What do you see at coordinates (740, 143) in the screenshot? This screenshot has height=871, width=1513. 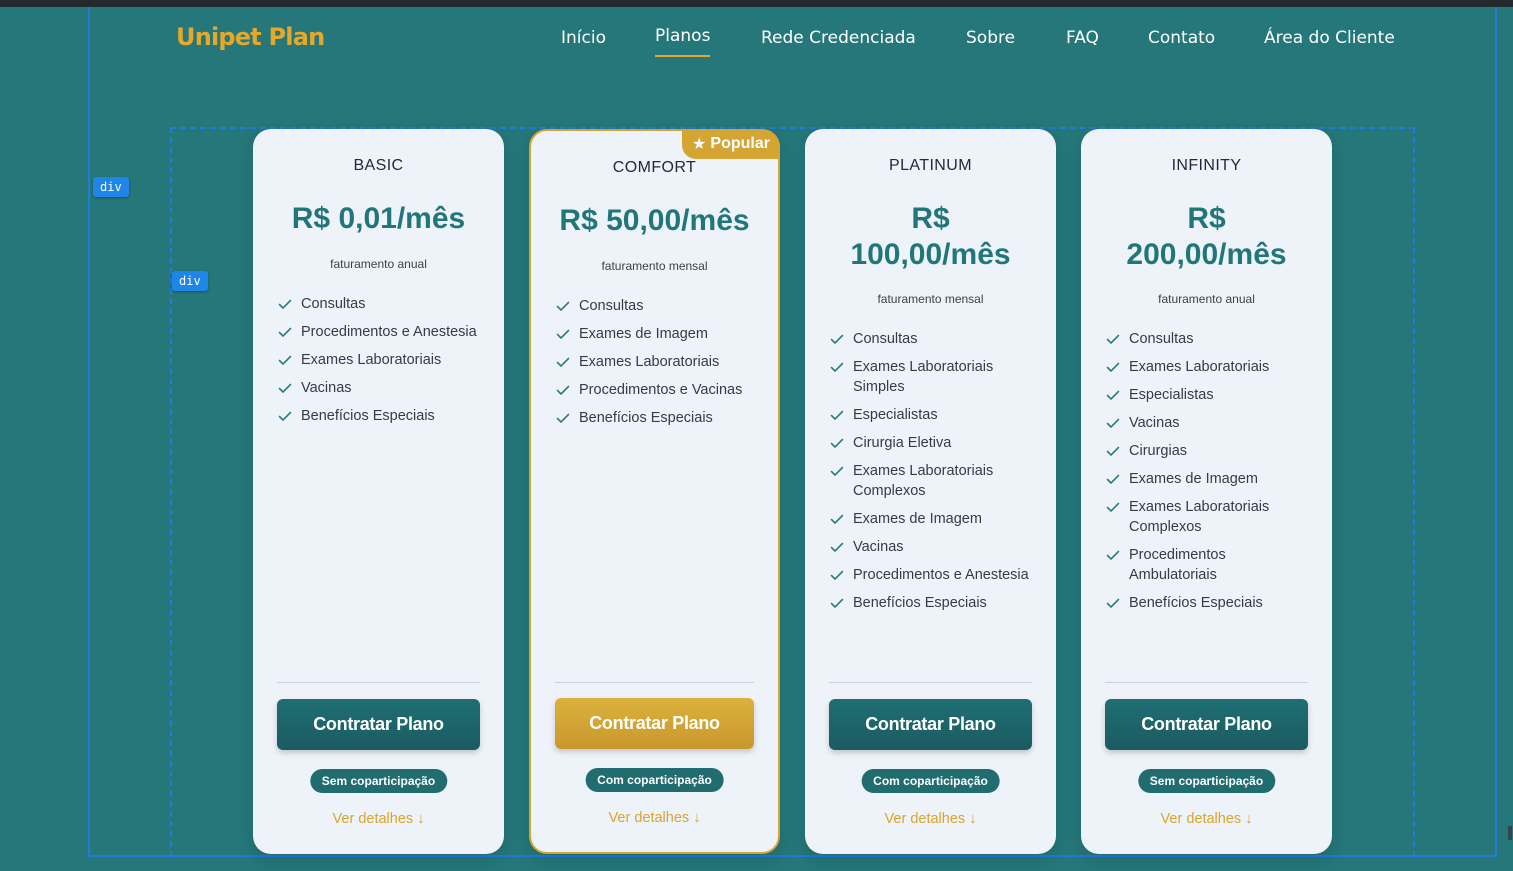 I see `popular-label: Popular` at bounding box center [740, 143].